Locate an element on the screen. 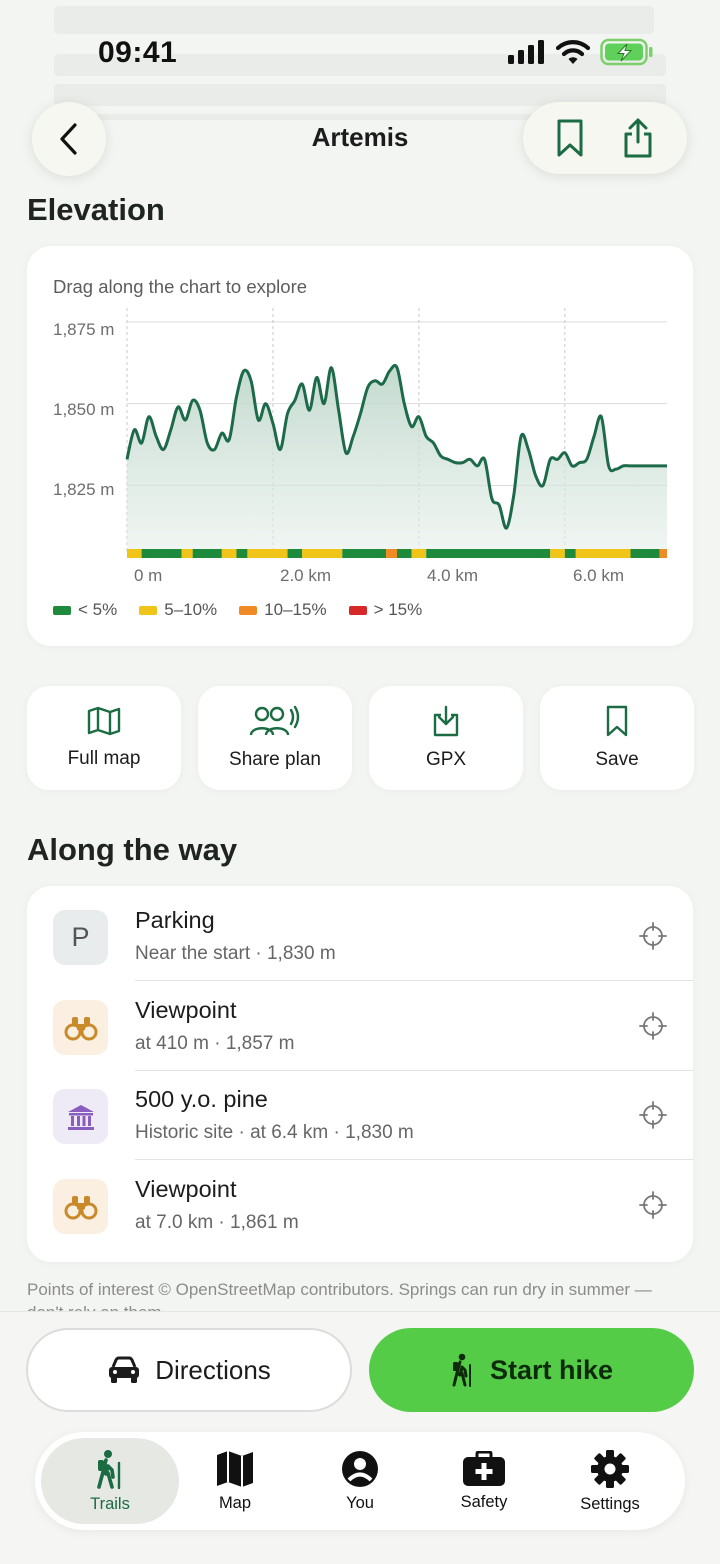 Image resolution: width=720 pixels, height=1564 pixels. action-label: GPX is located at coordinates (446, 759).